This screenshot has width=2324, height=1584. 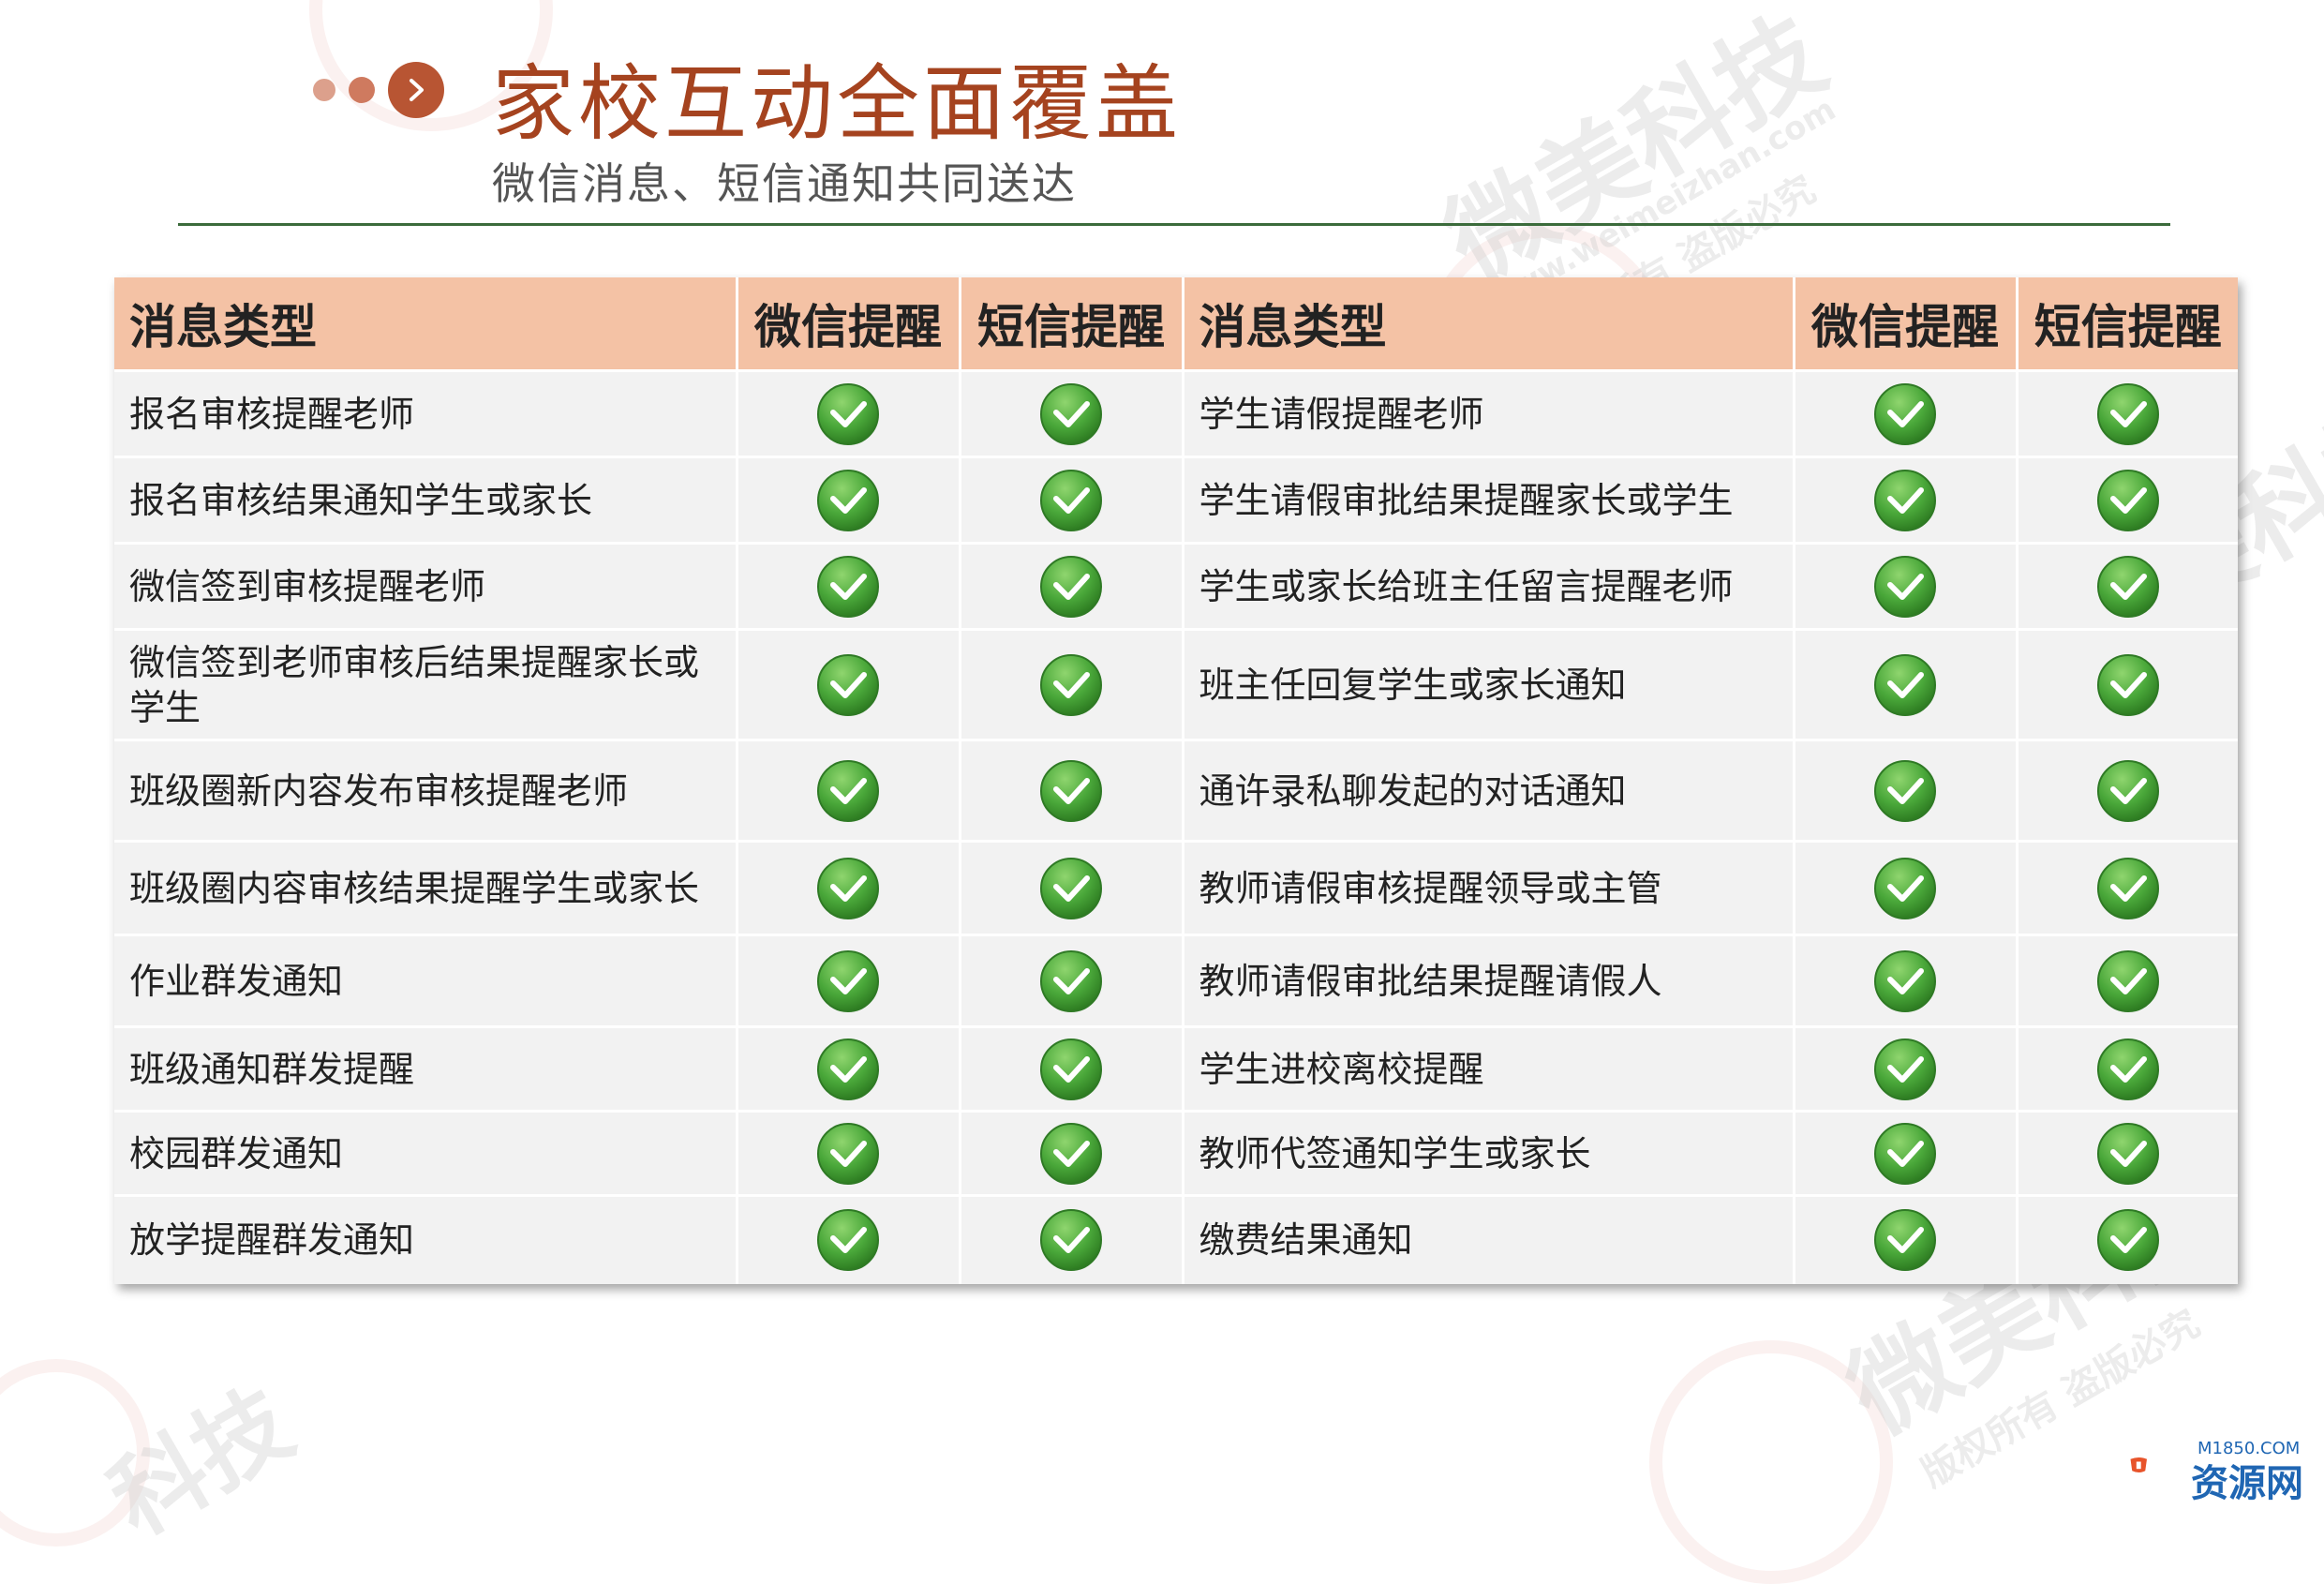 I want to click on table-row: 放学提醒群发通知 缴费结果通知, so click(x=1176, y=1239).